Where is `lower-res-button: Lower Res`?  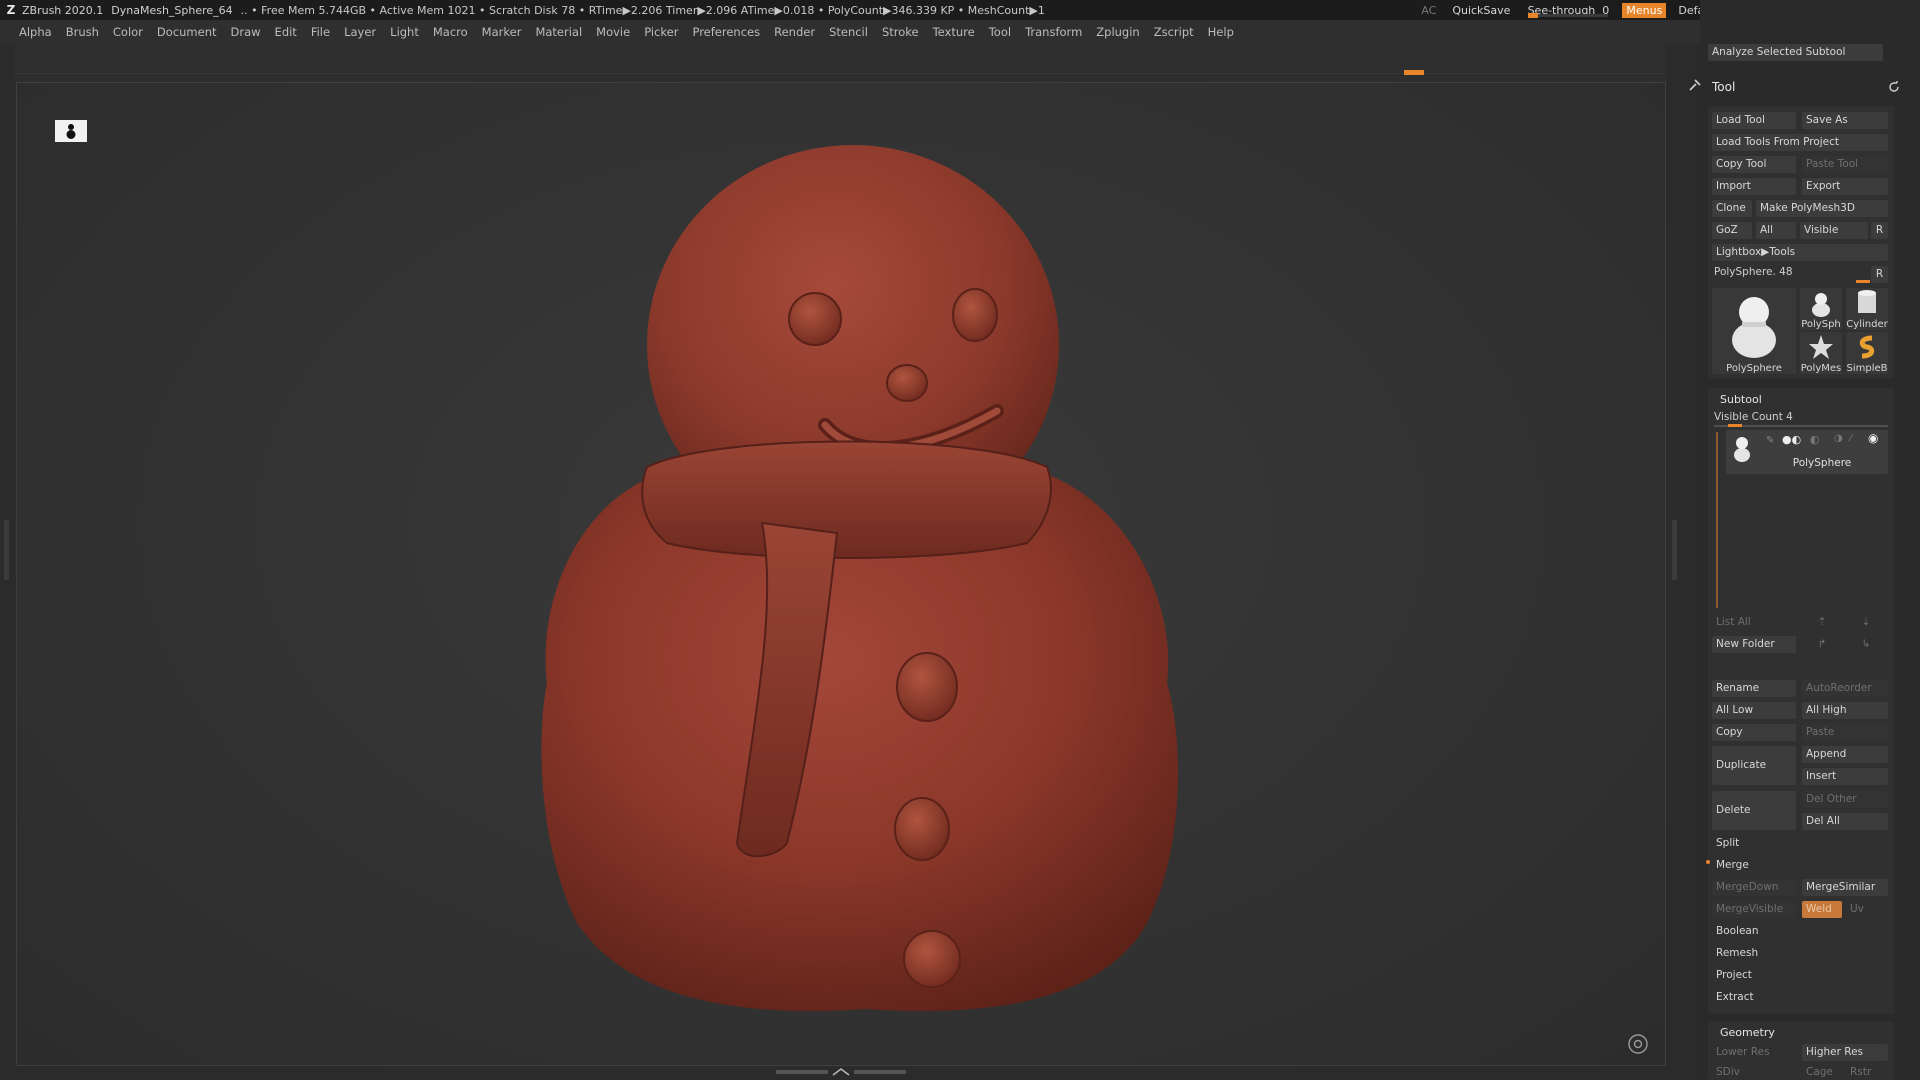
lower-res-button: Lower Res is located at coordinates (1754, 1052).